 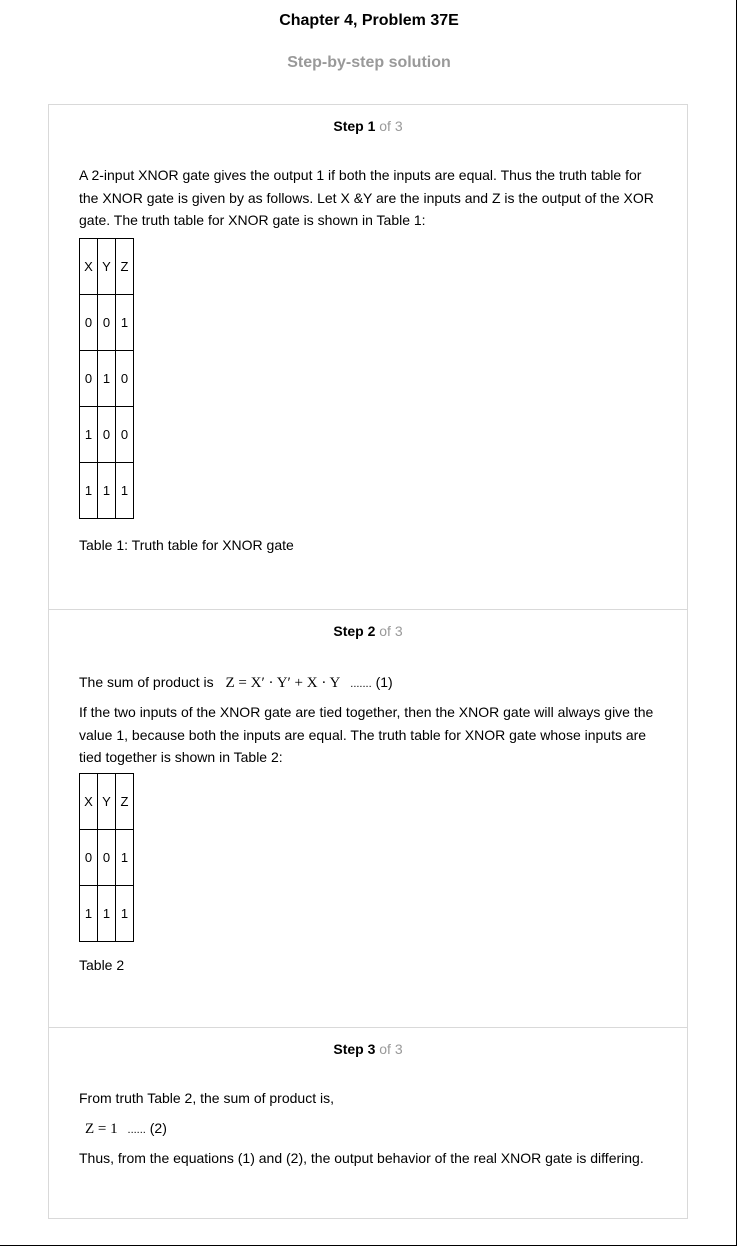 What do you see at coordinates (369, 62) in the screenshot?
I see `page-subtitle: Step-by-step solution` at bounding box center [369, 62].